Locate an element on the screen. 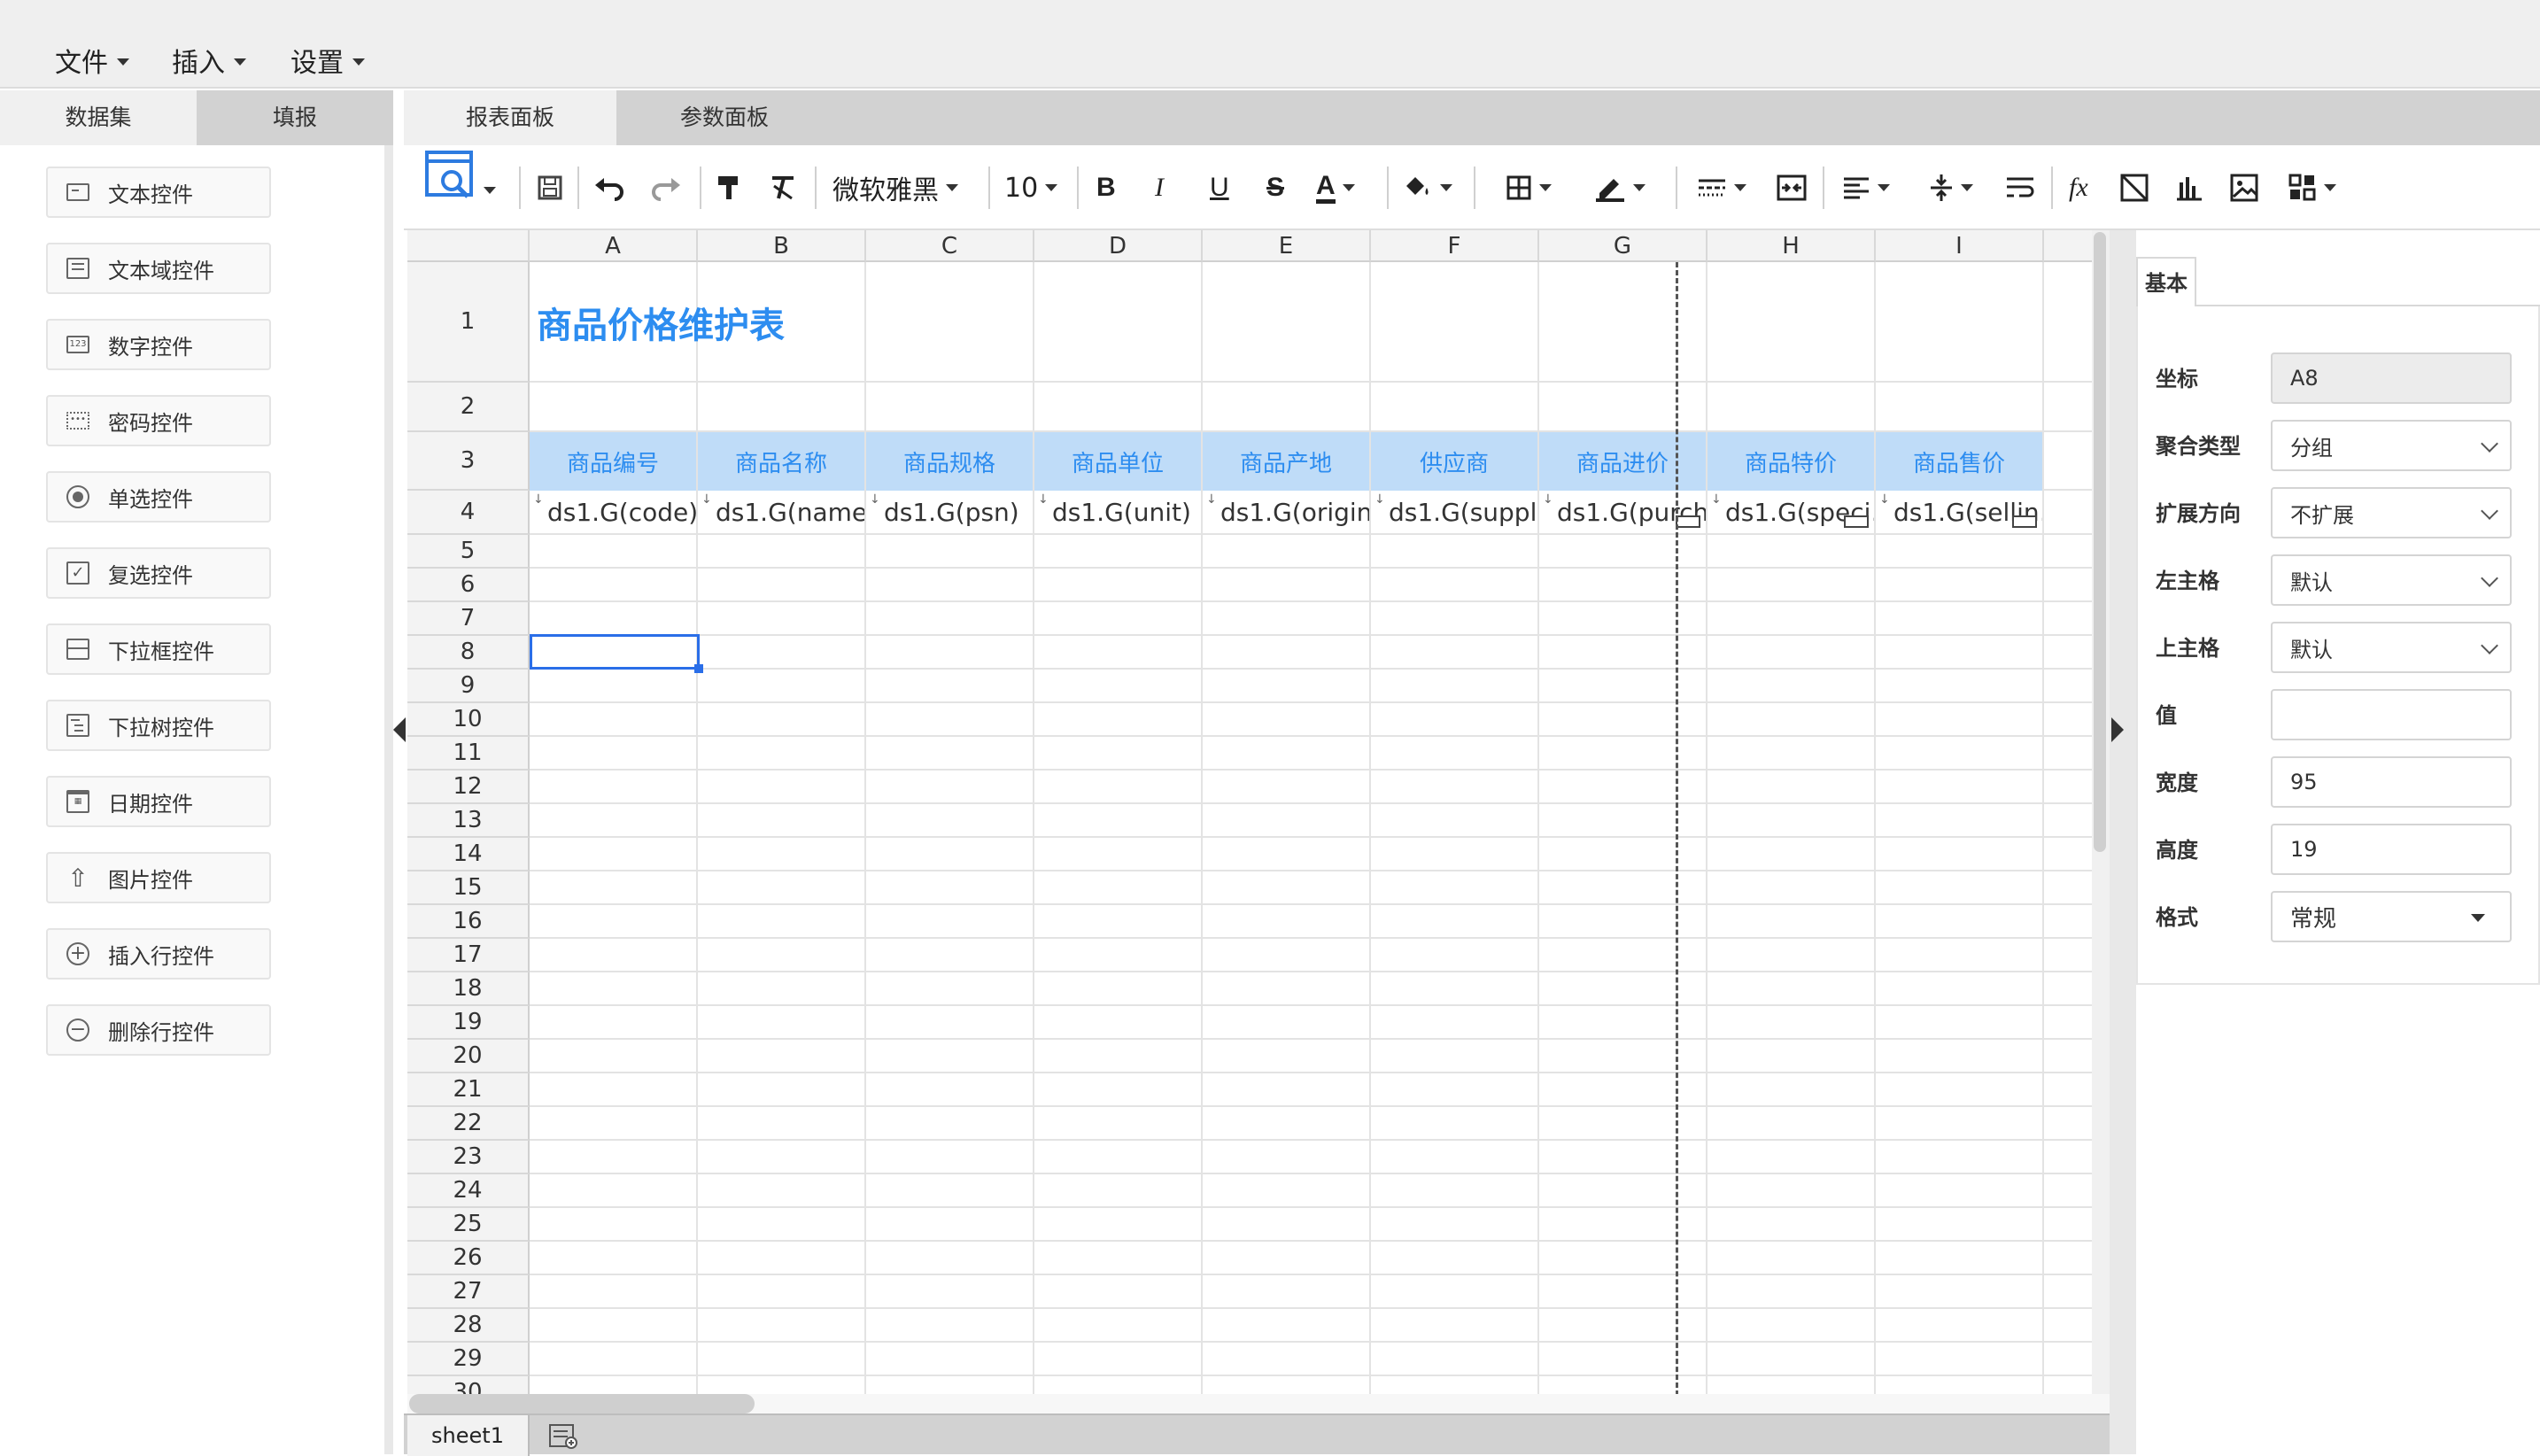 The image size is (2540, 1456). value-field is located at coordinates (2392, 714).